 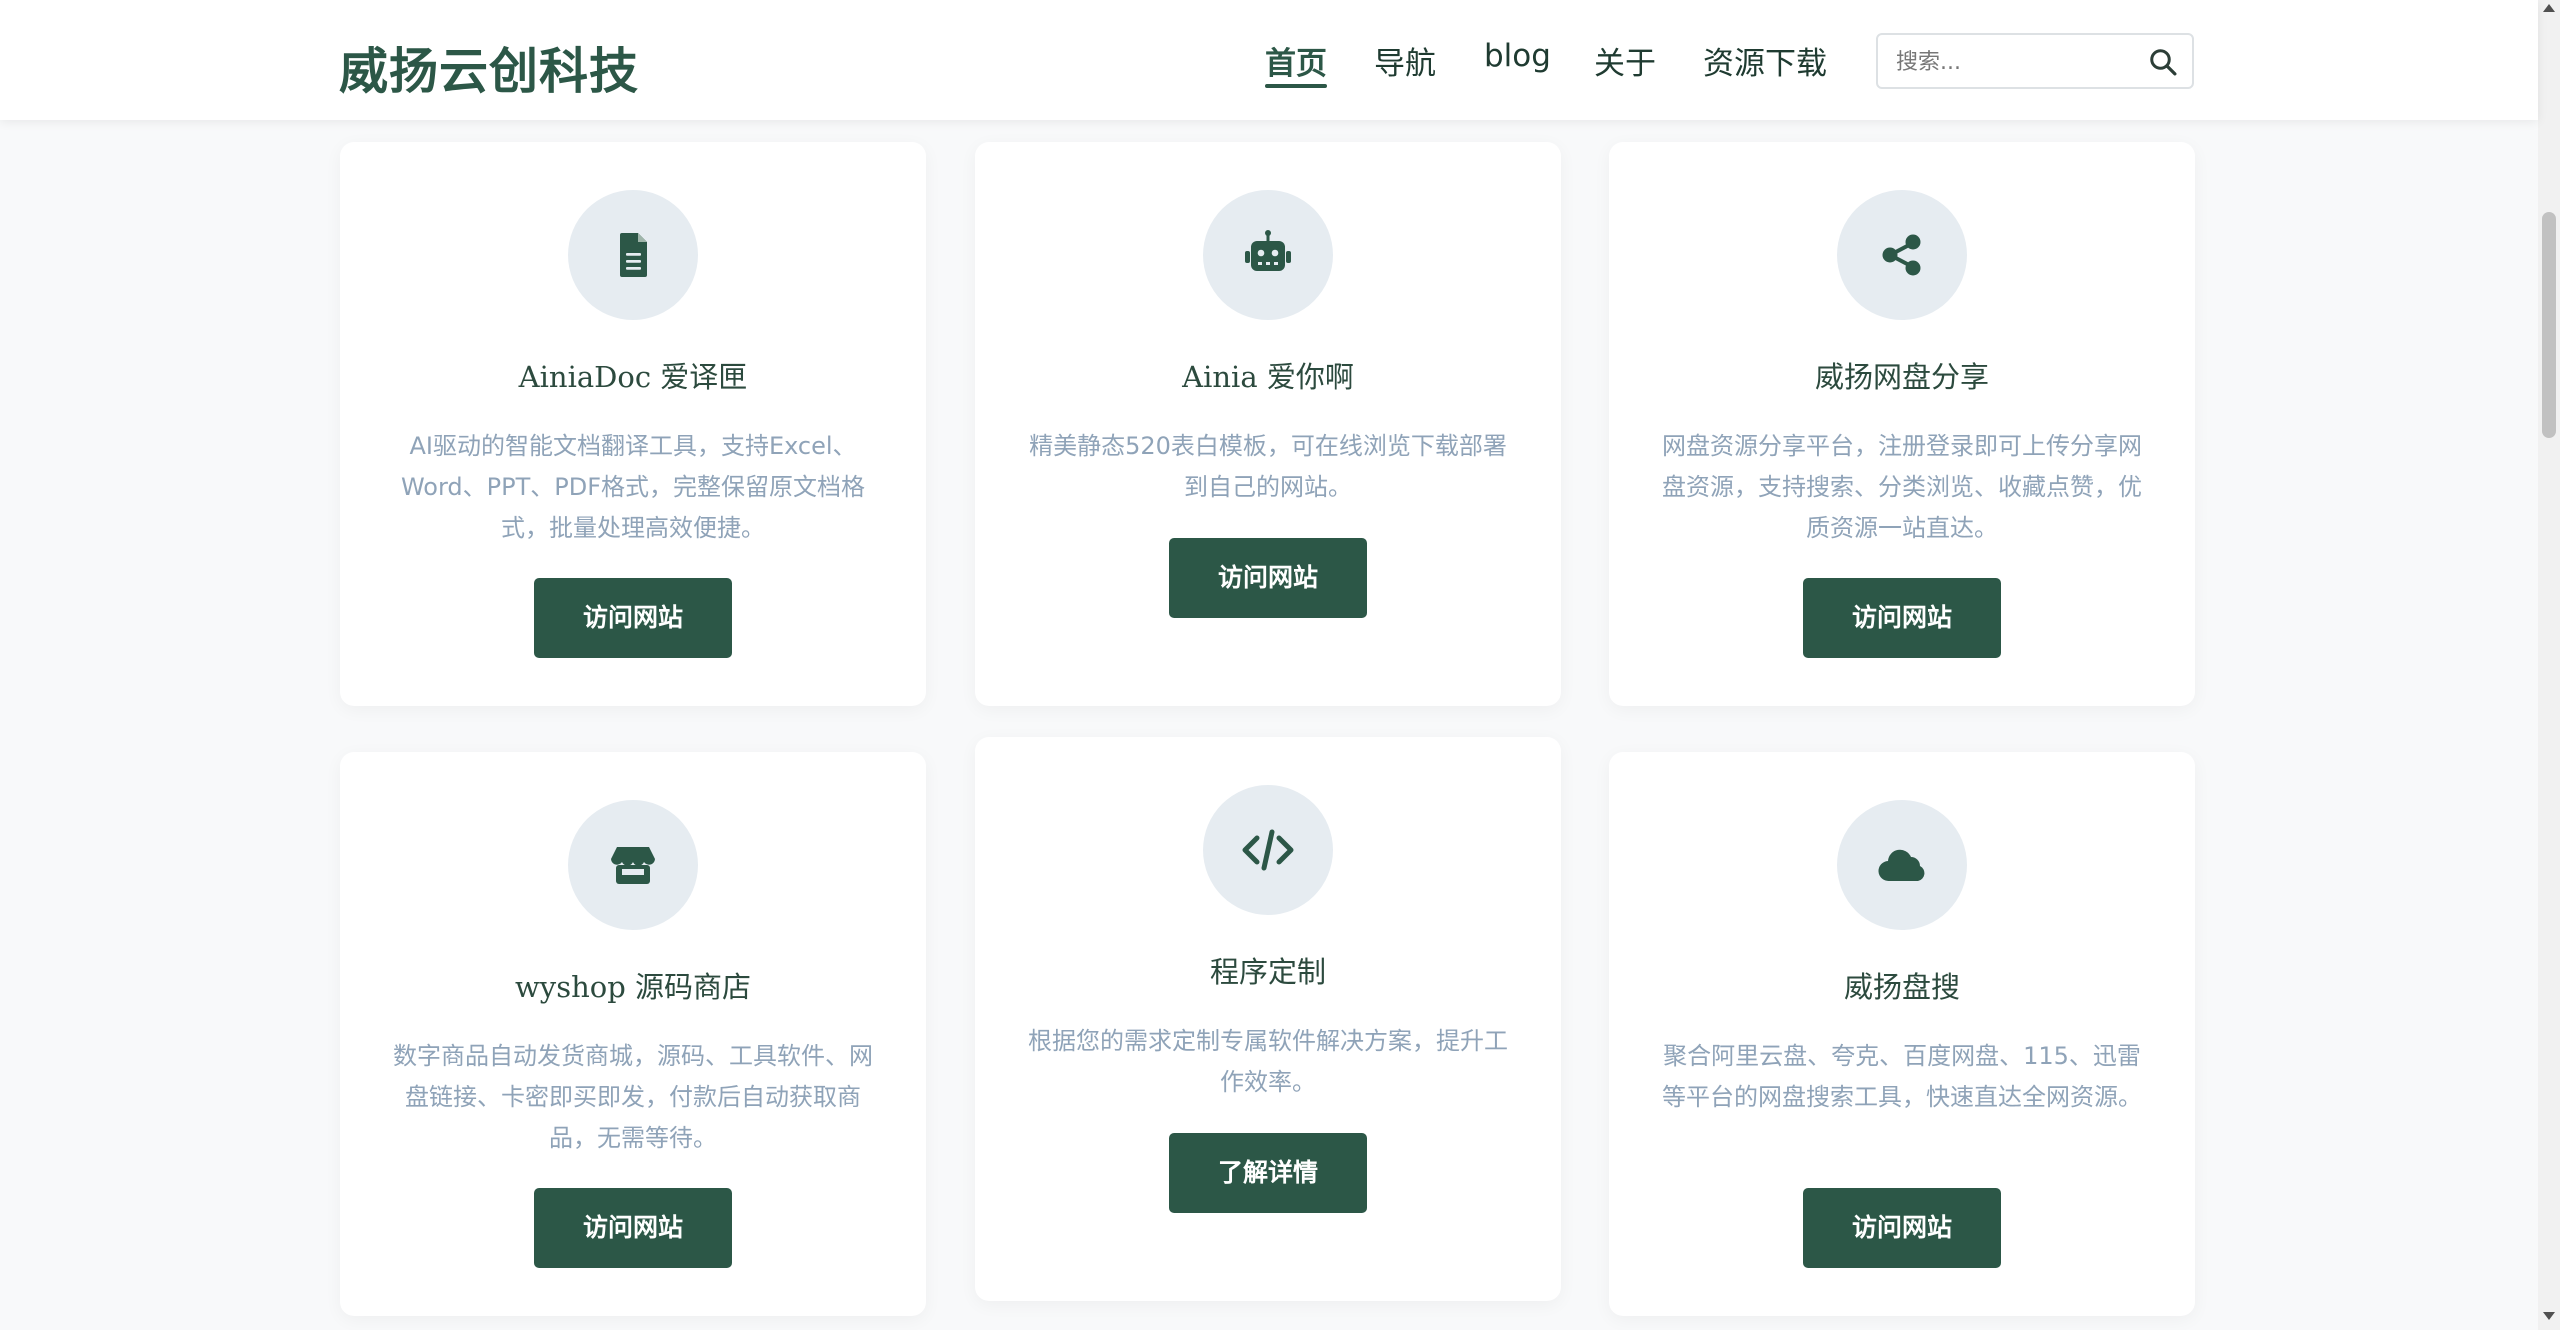 I want to click on document-icon, so click(x=633, y=255).